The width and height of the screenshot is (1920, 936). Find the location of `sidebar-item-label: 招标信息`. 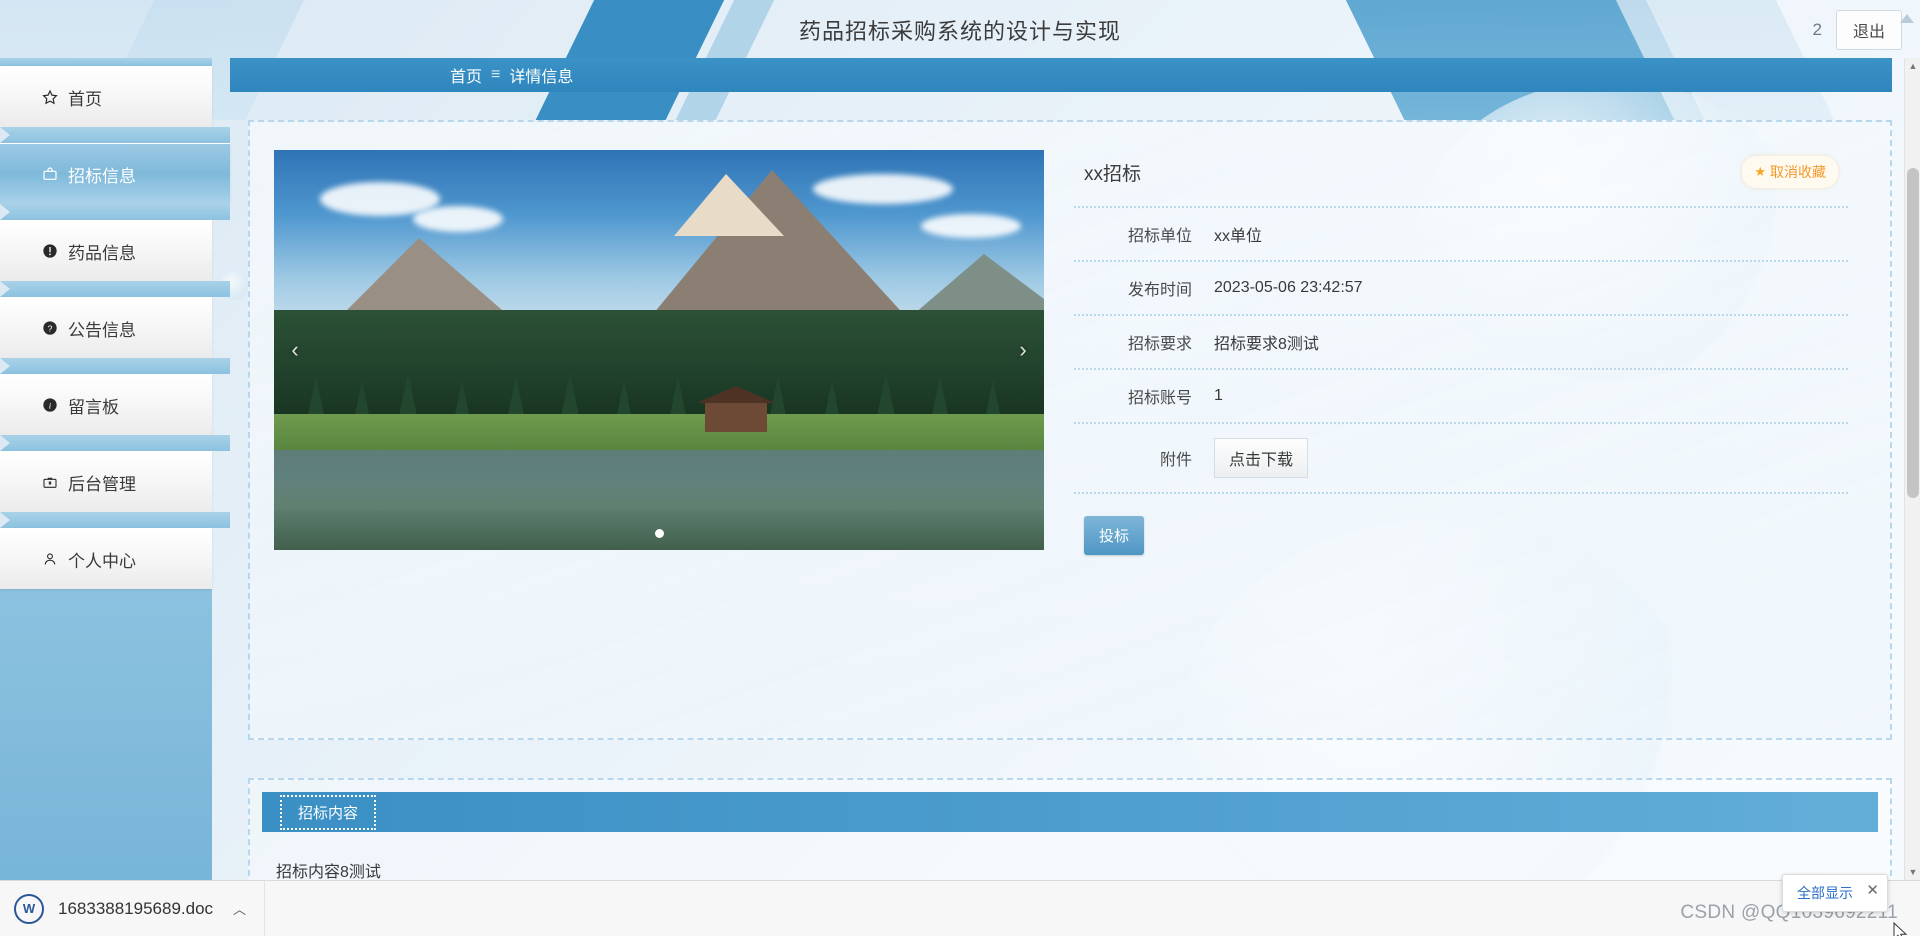

sidebar-item-label: 招标信息 is located at coordinates (102, 176).